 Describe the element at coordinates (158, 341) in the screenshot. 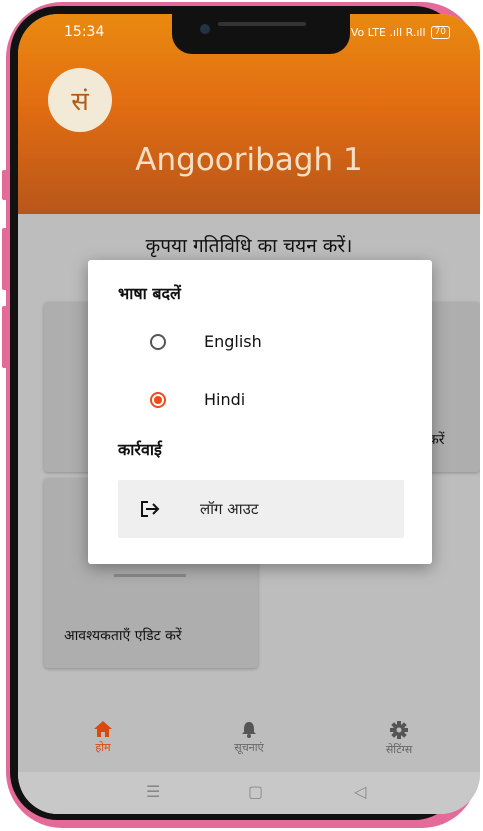

I see `radio-unselected-icon` at that location.